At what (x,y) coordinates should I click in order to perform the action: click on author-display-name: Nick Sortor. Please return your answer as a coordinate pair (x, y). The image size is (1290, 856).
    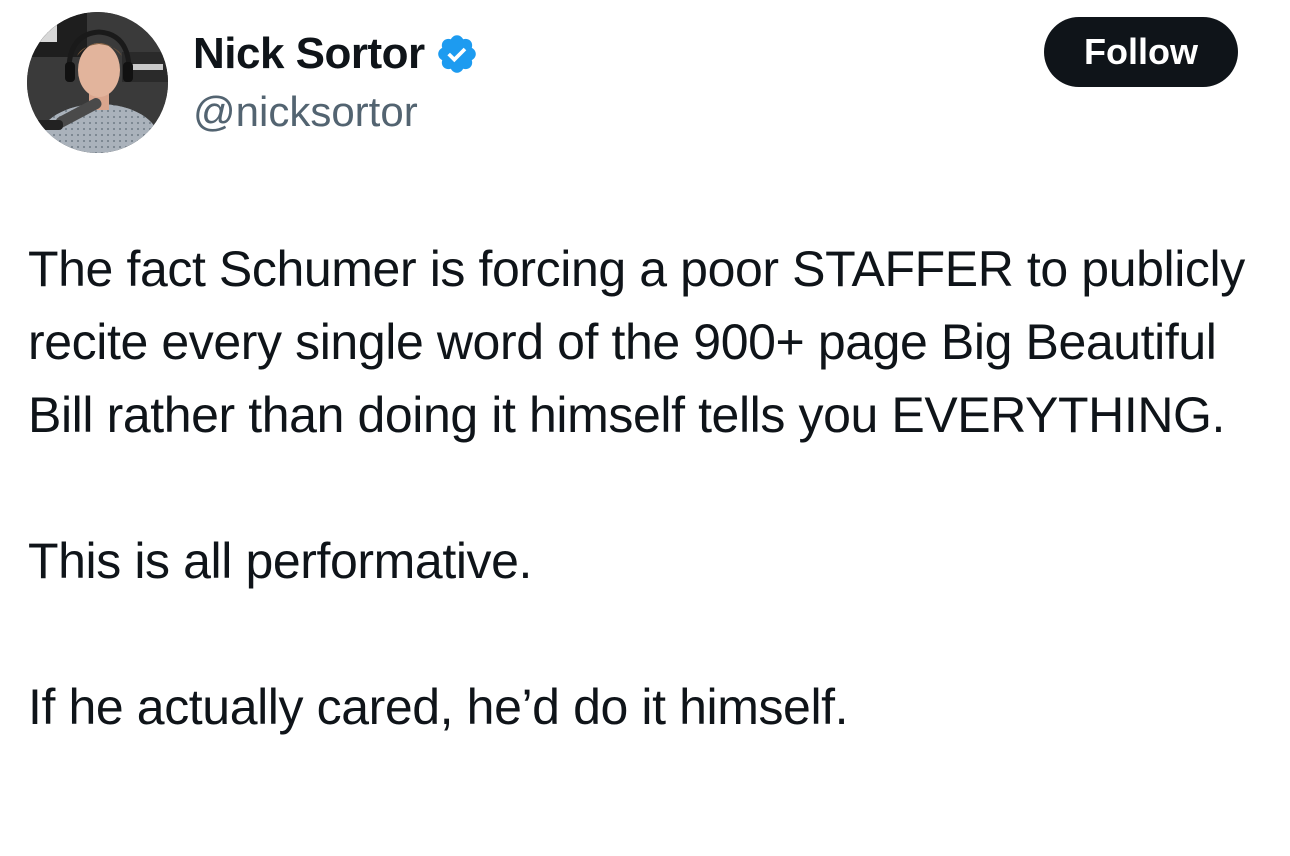
    Looking at the image, I should click on (309, 54).